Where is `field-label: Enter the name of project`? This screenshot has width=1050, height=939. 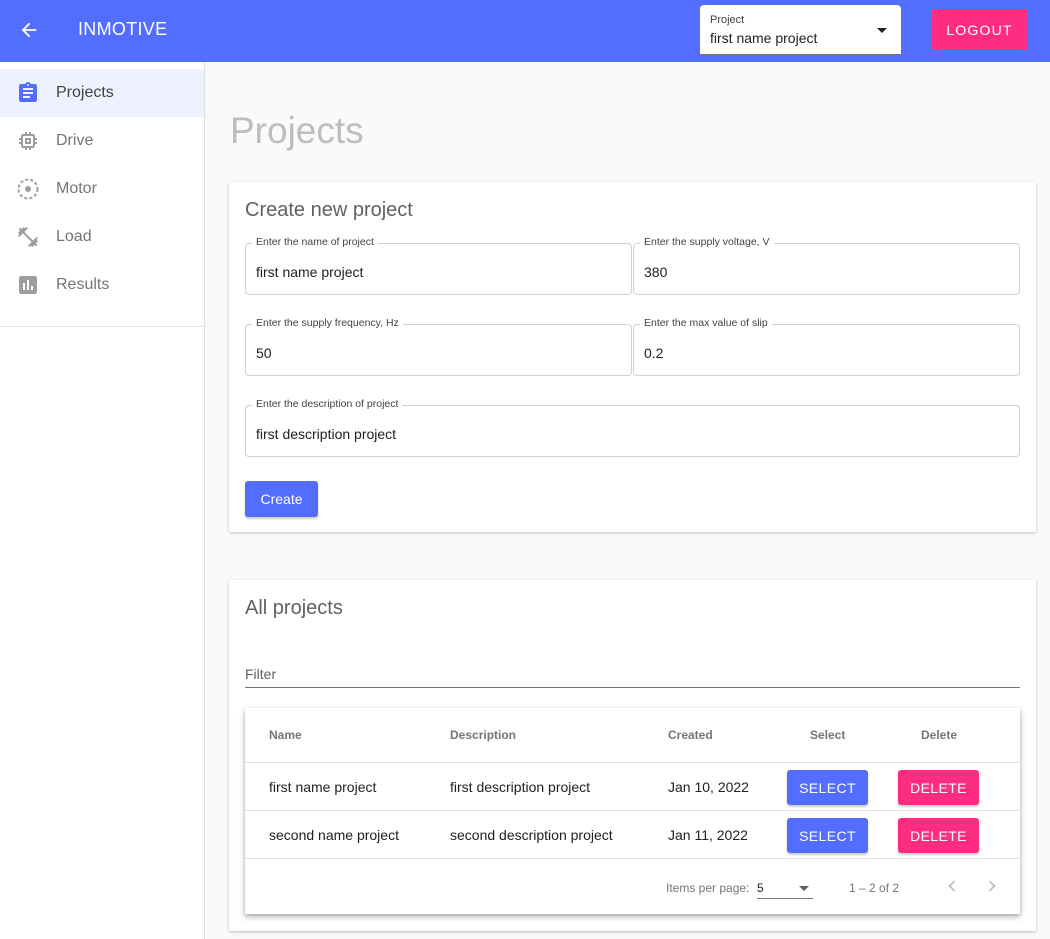
field-label: Enter the name of project is located at coordinates (315, 242).